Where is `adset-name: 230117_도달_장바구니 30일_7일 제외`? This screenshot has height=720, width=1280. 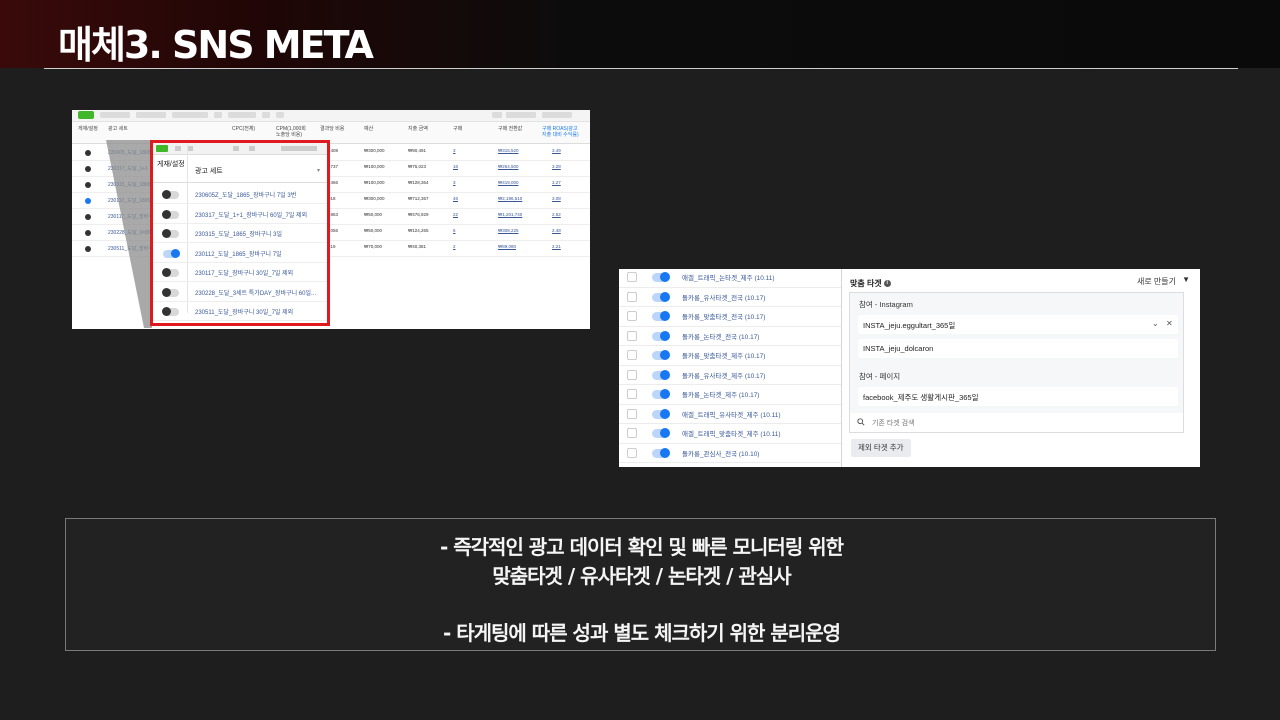 adset-name: 230117_도달_장바구니 30일_7일 제외 is located at coordinates (244, 272).